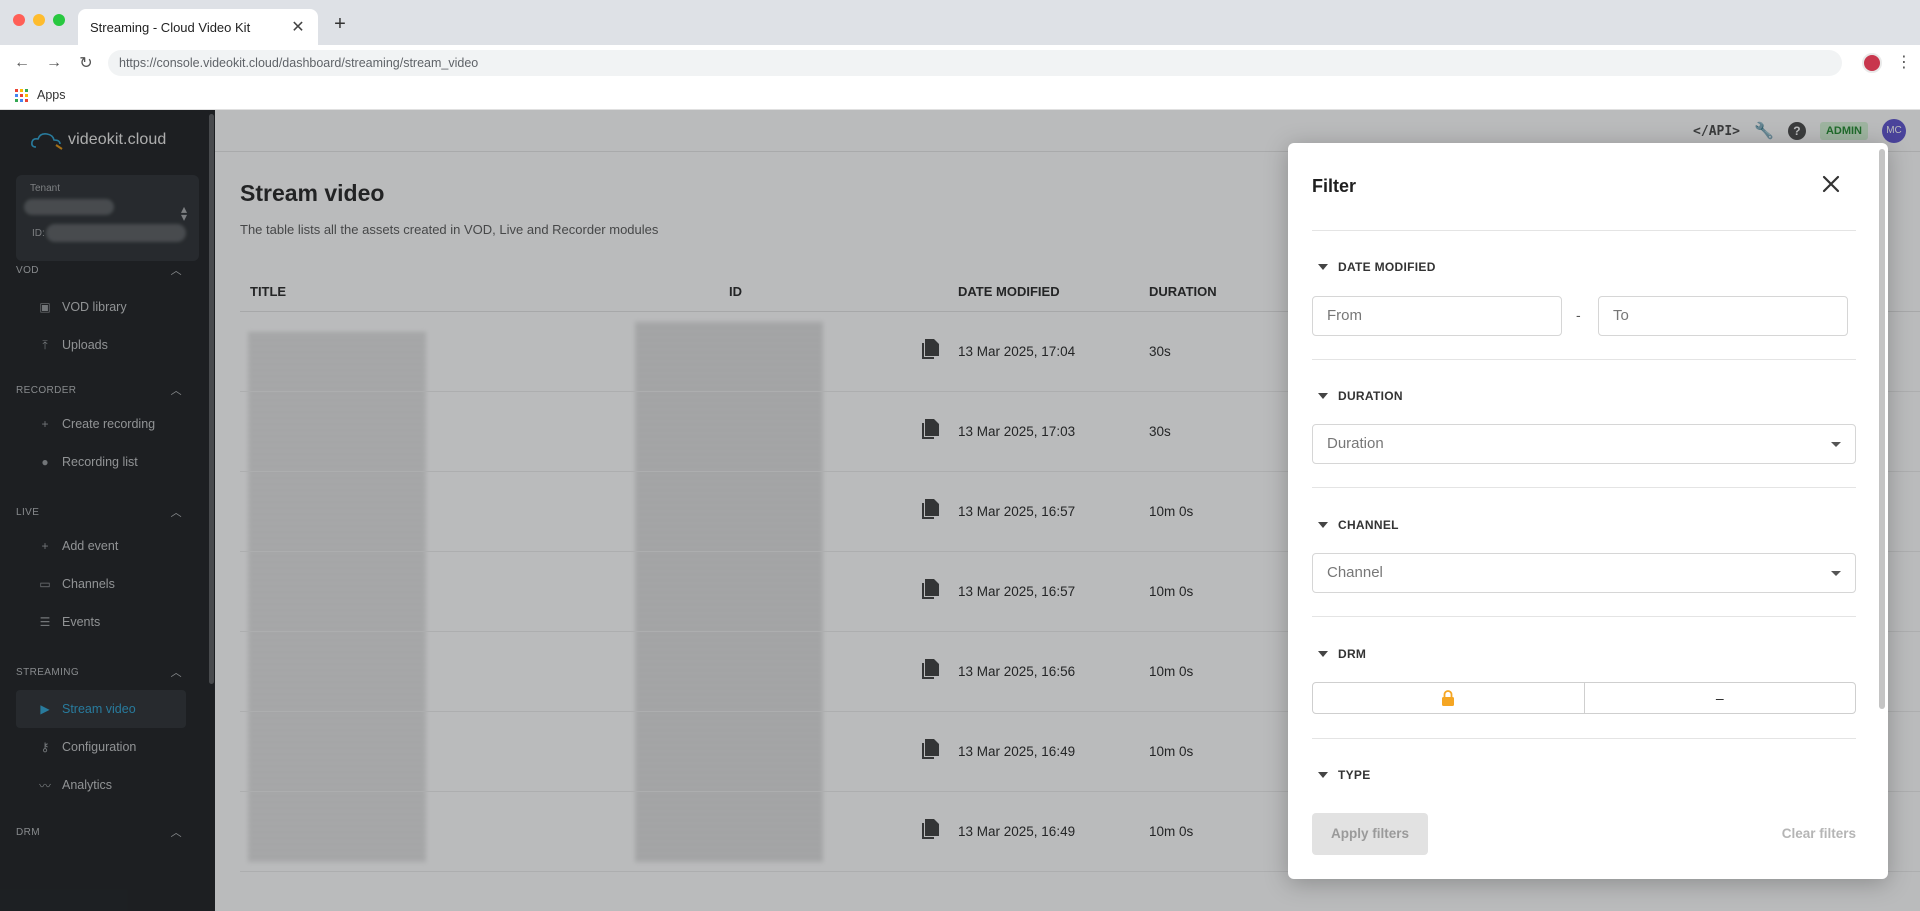  I want to click on drm-disabled-button: –, so click(1719, 698).